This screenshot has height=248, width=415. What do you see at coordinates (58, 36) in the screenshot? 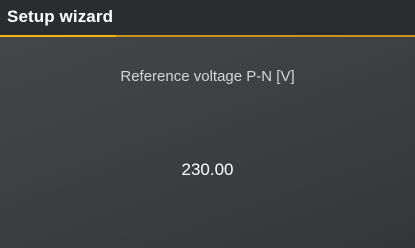
I see `wizard-progress-fill` at bounding box center [58, 36].